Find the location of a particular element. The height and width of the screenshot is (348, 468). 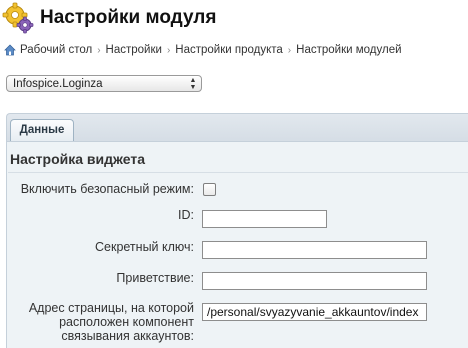

home-icon is located at coordinates (10, 50).